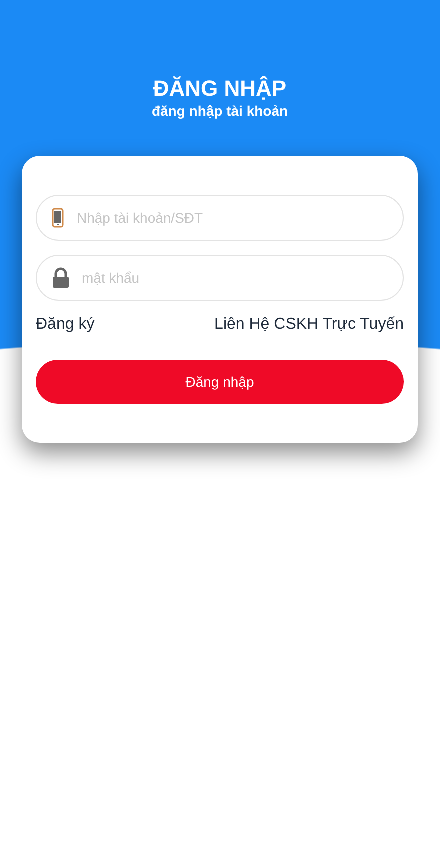 This screenshot has width=440, height=844. Describe the element at coordinates (309, 325) in the screenshot. I see `support-link: Liên Hệ CSKH Trực Tuyến` at that location.